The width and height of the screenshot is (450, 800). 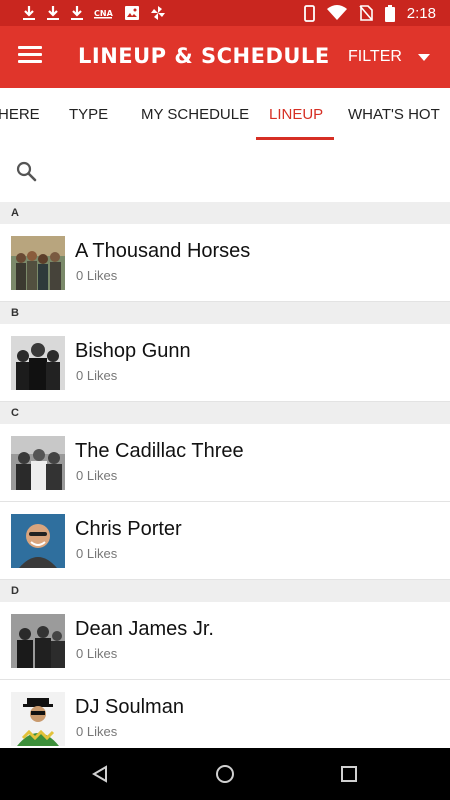 What do you see at coordinates (128, 529) in the screenshot?
I see `artist-name: Chris Porter` at bounding box center [128, 529].